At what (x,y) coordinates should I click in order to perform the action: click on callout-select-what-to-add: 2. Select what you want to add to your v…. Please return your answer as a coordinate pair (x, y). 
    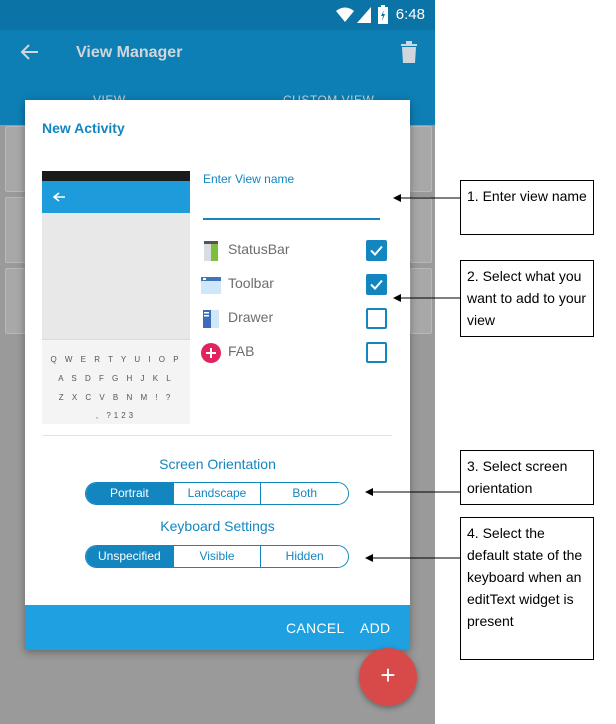
    Looking at the image, I should click on (527, 298).